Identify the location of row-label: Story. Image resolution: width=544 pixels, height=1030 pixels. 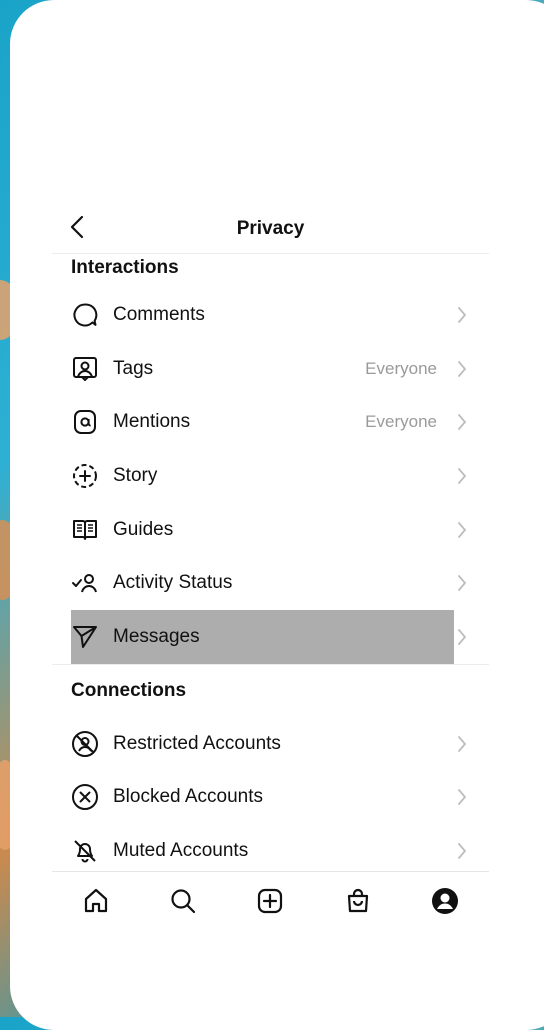
(135, 475).